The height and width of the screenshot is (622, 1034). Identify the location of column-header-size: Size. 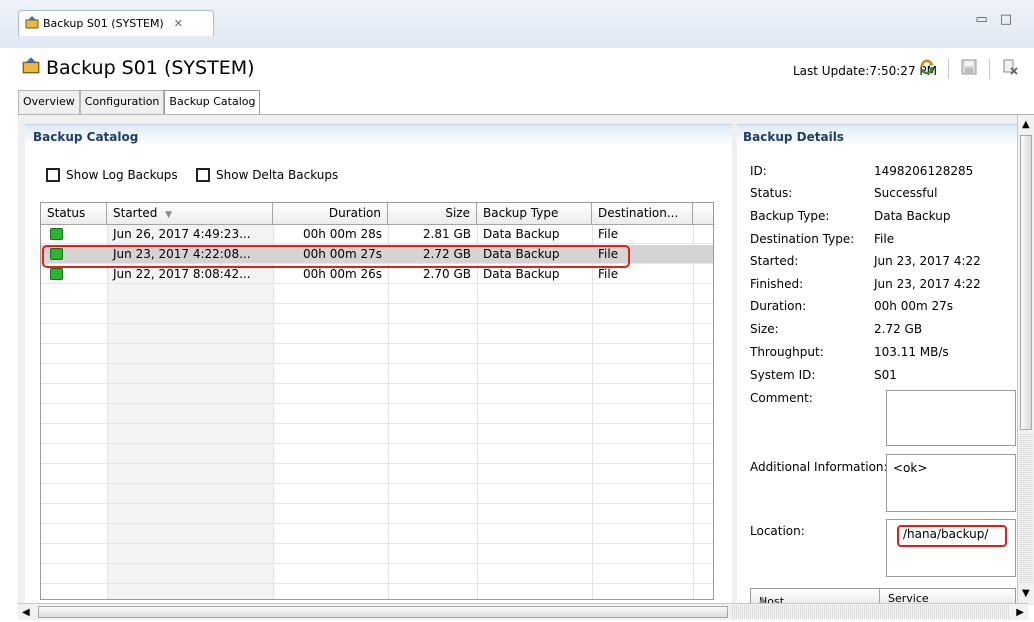
(432, 214).